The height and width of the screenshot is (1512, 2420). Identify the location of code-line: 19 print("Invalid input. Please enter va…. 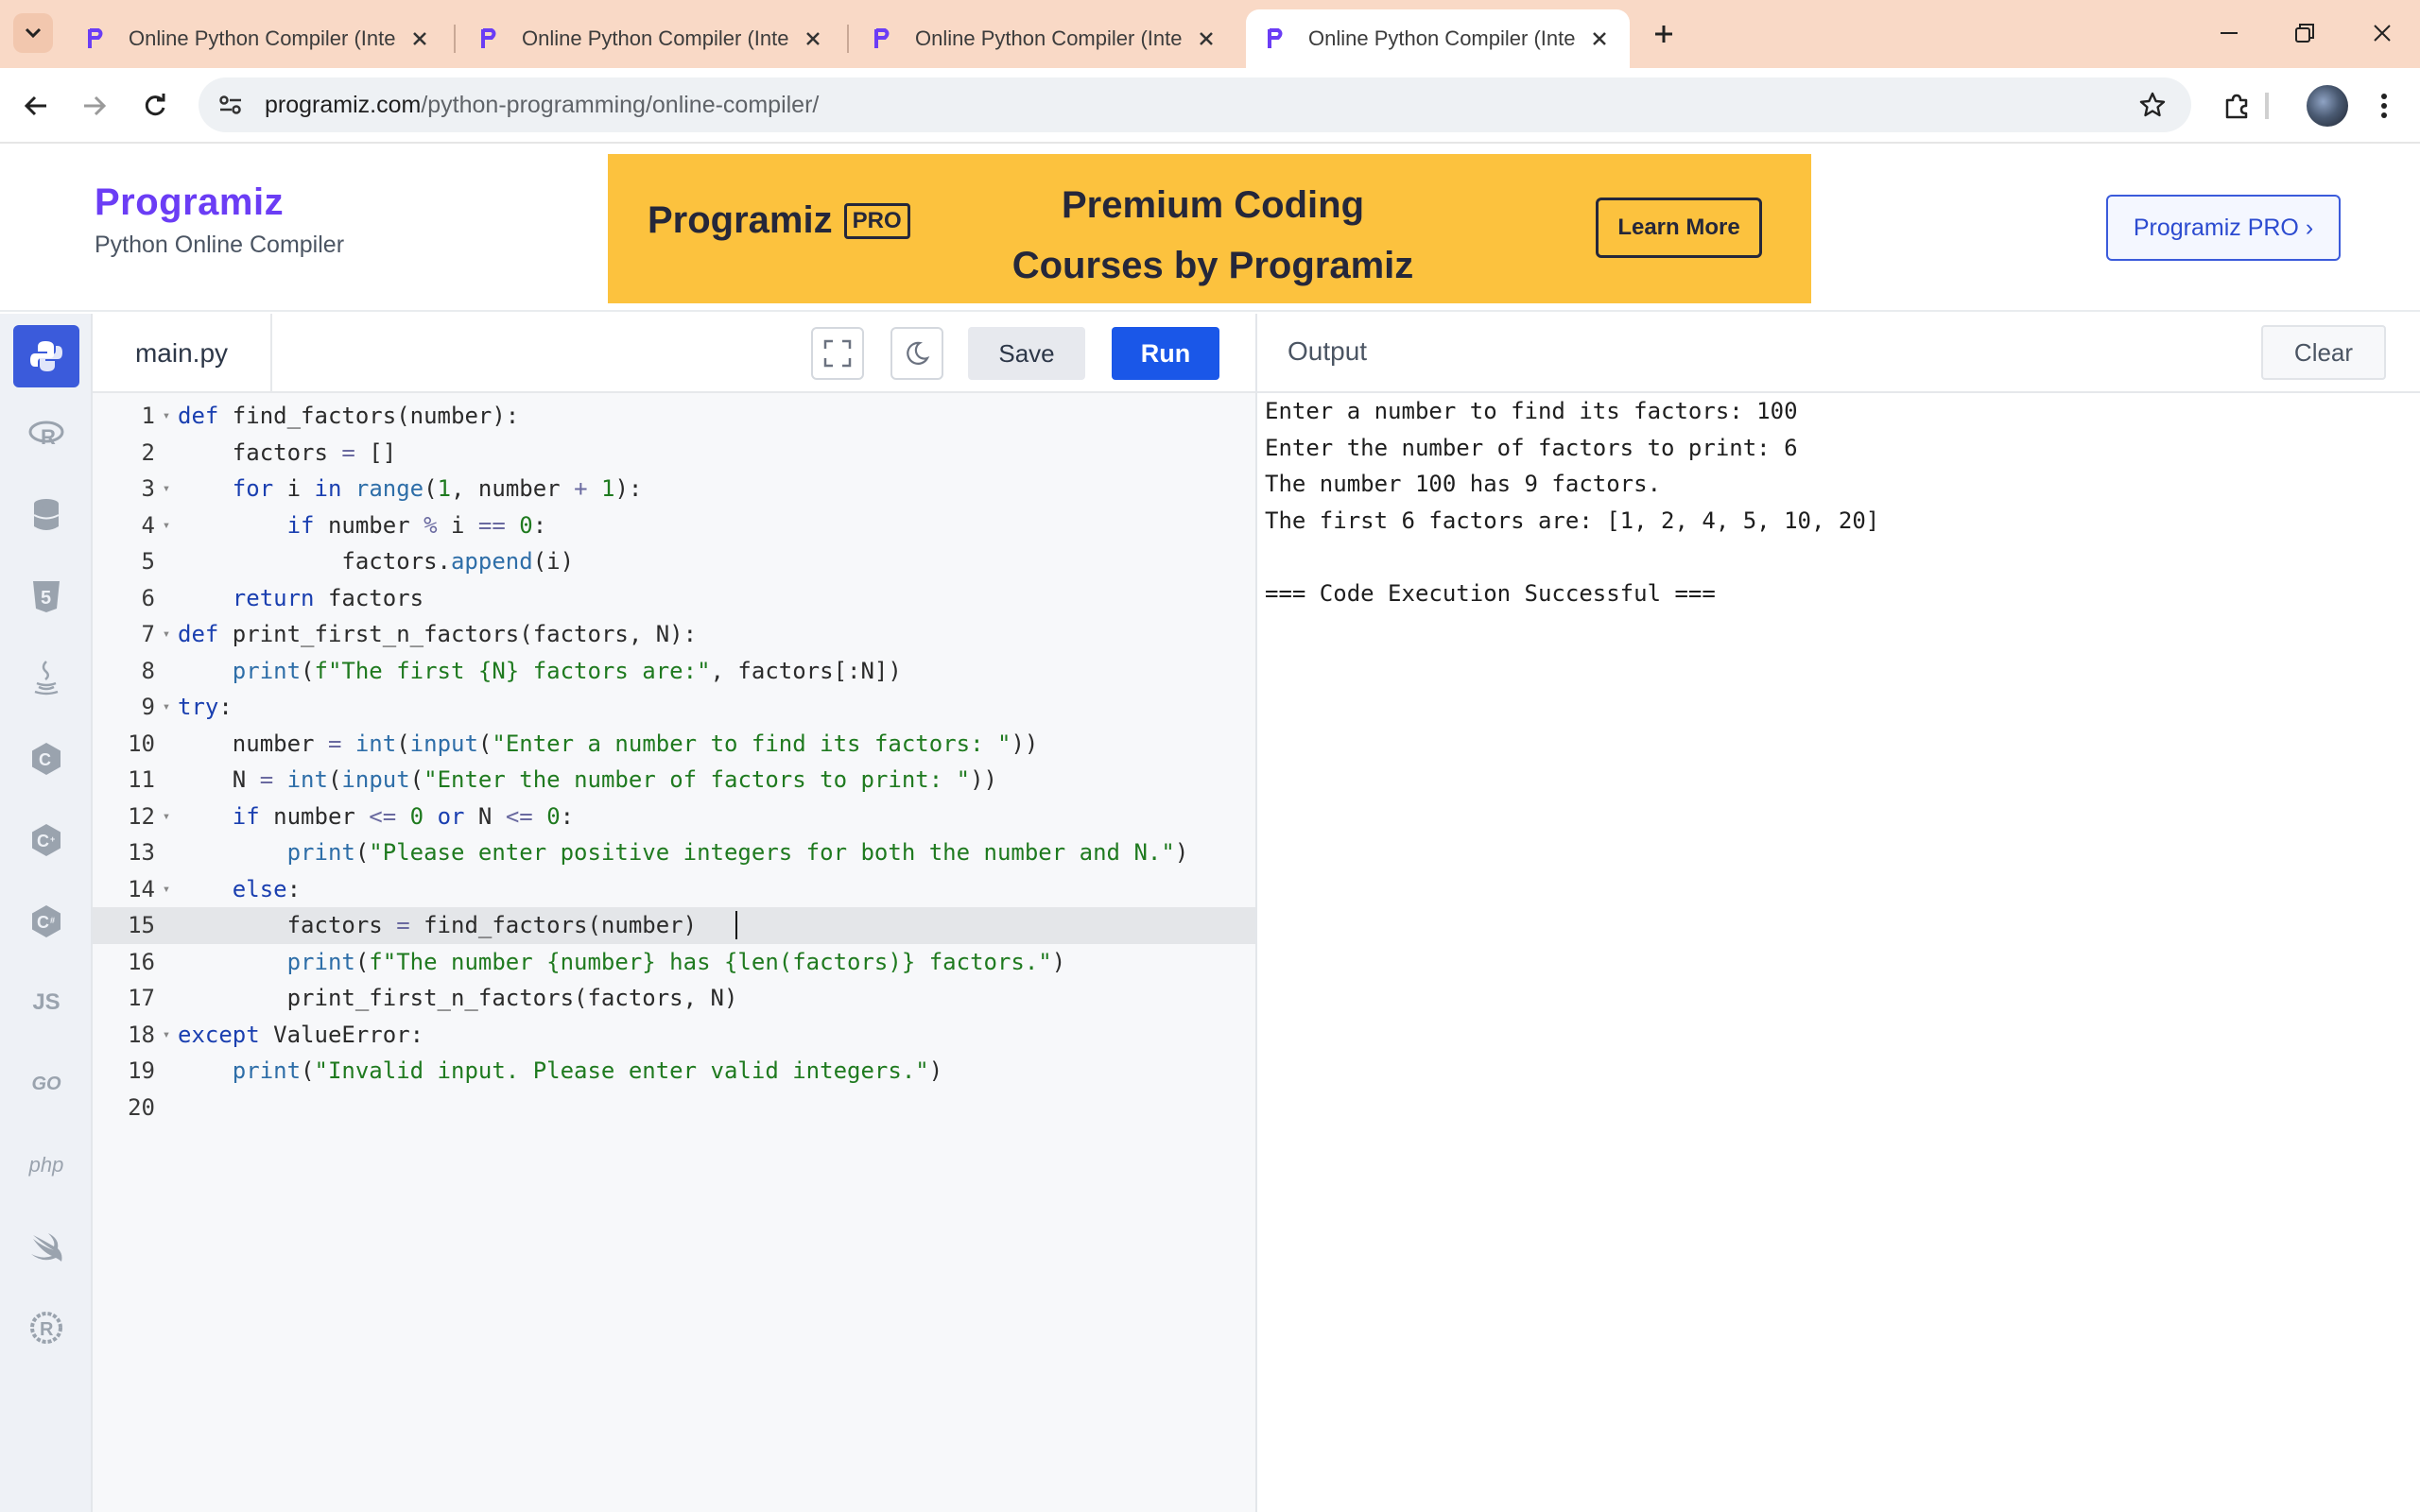
(674, 1071).